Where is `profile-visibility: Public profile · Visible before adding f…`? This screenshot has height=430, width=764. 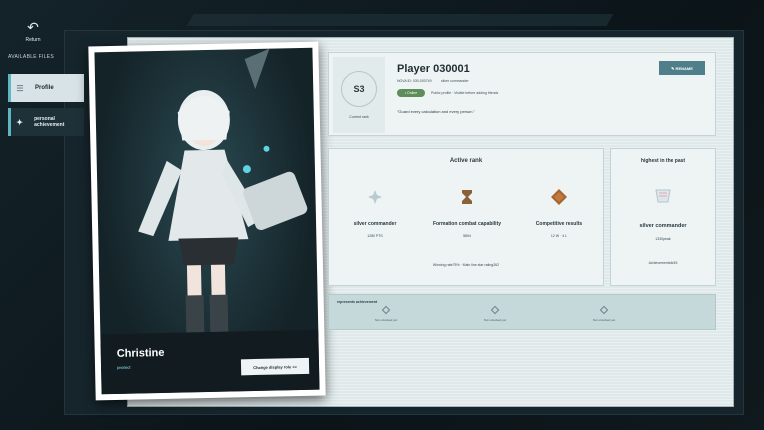
profile-visibility: Public profile · Visible before adding f… is located at coordinates (465, 93).